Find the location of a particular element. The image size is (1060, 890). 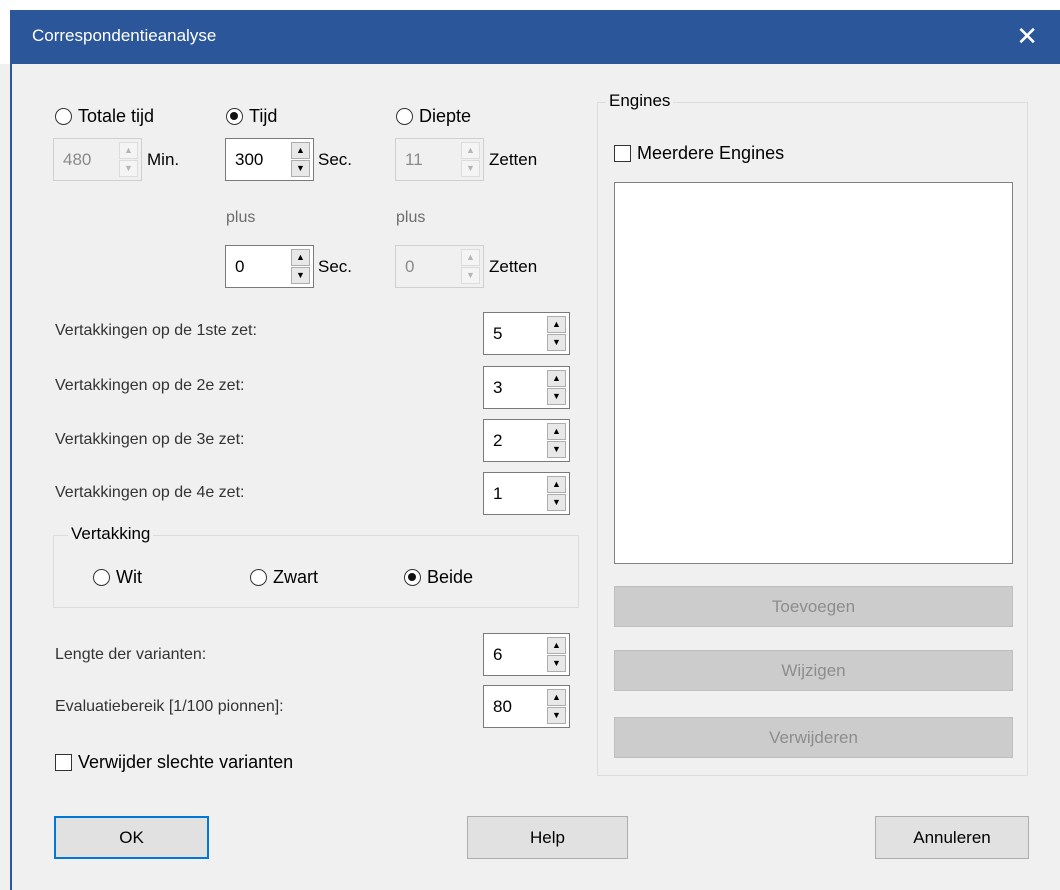

close-icon: ✕ is located at coordinates (1027, 36).